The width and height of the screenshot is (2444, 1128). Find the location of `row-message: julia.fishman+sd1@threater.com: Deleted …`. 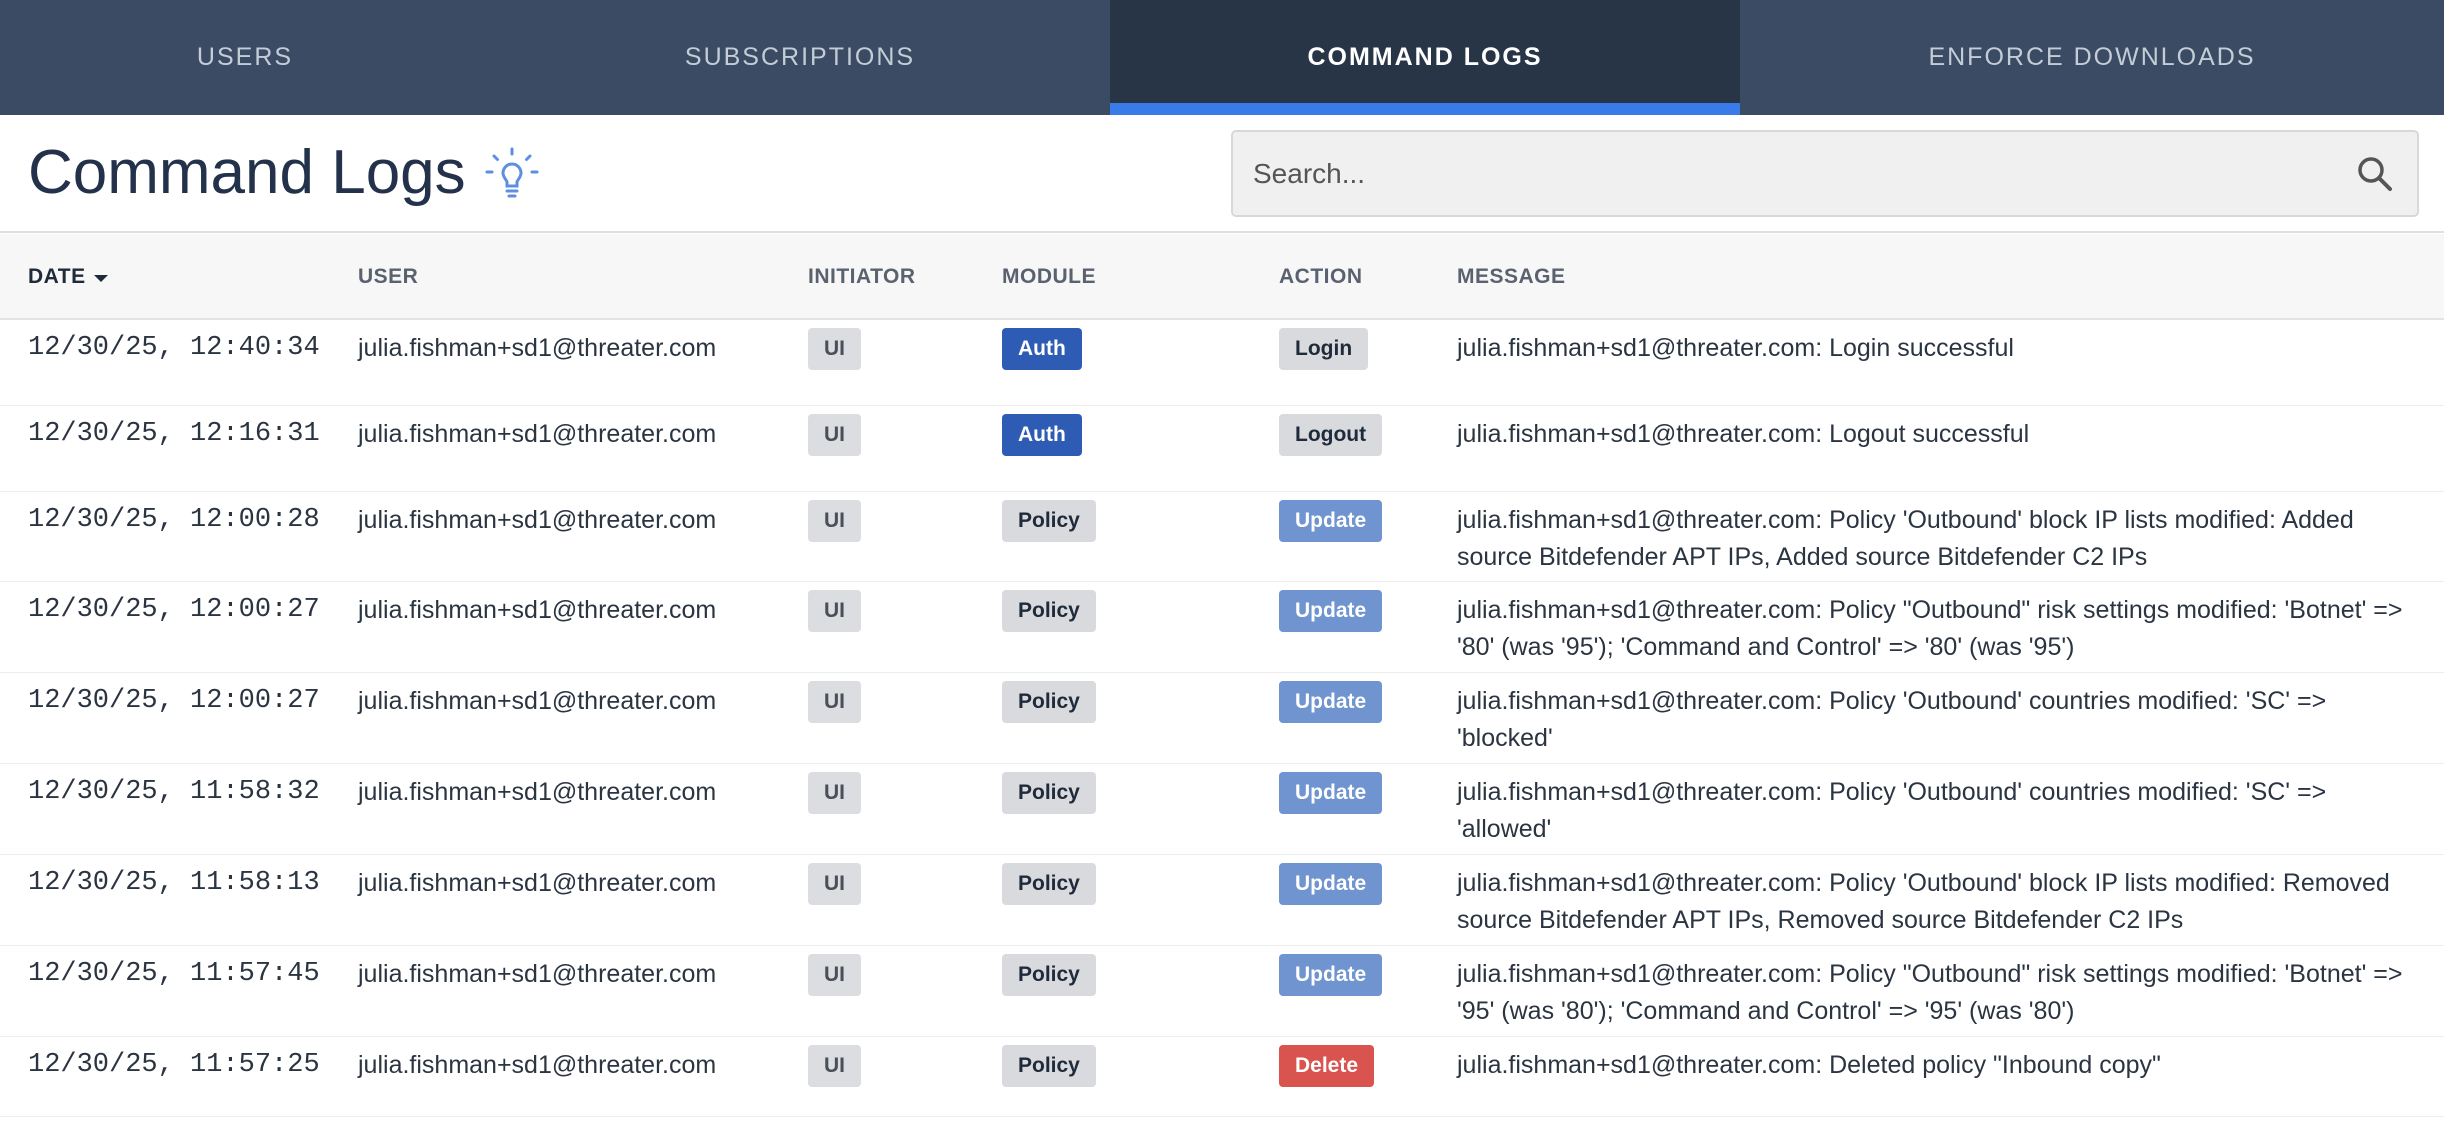

row-message: julia.fishman+sd1@threater.com: Deleted … is located at coordinates (1809, 1065).